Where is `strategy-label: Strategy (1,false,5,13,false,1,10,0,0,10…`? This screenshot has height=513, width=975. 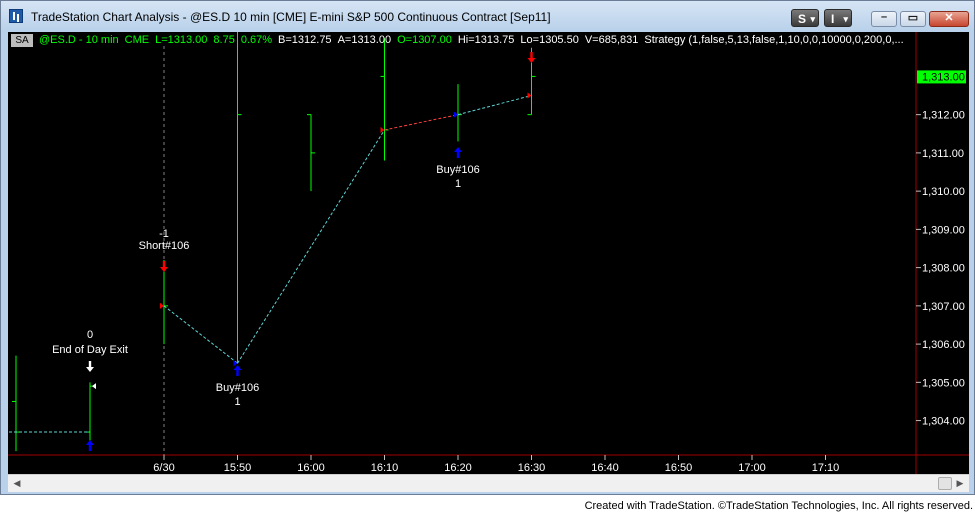
strategy-label: Strategy (1,false,5,13,false,1,10,0,0,10… is located at coordinates (774, 40).